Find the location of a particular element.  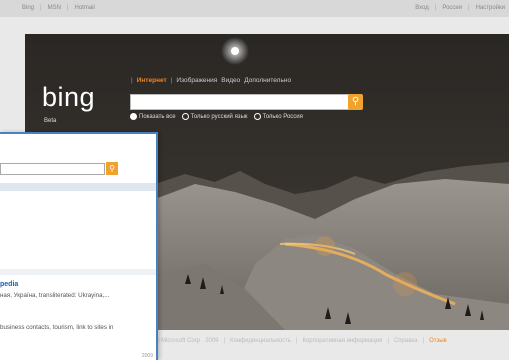

radio-label: Только русский язык is located at coordinates (219, 116).